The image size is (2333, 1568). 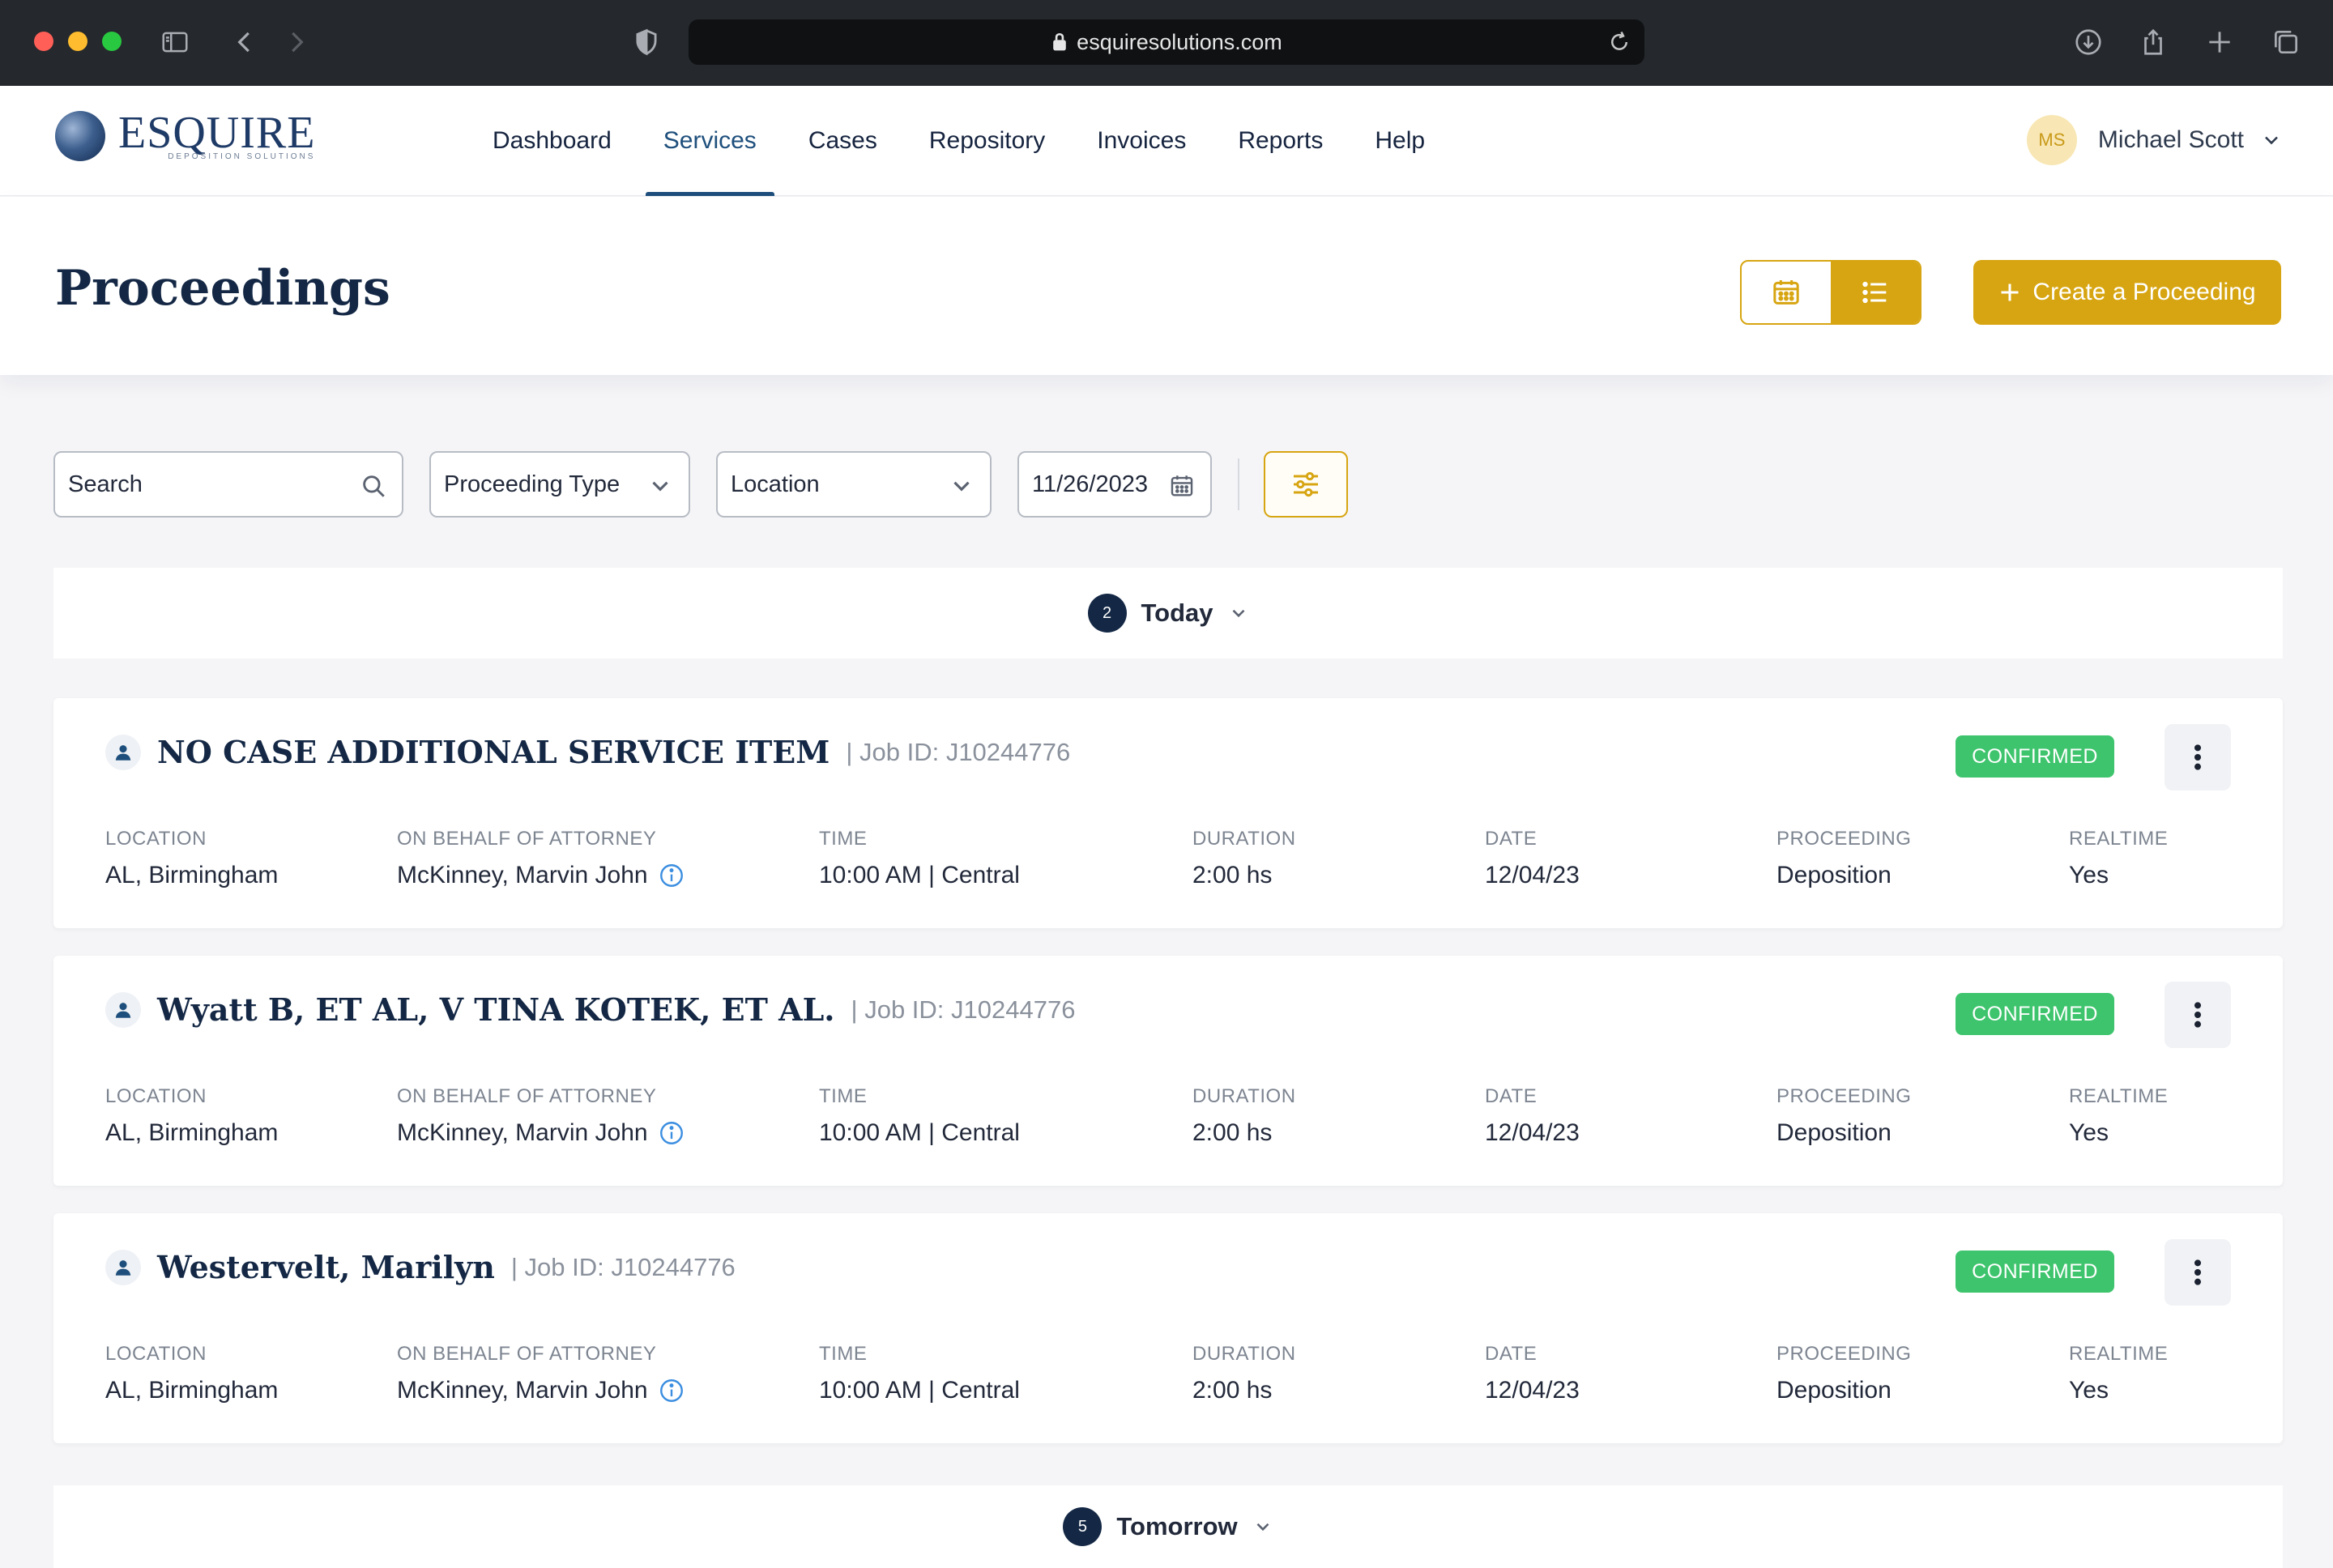 I want to click on nav-help: Help, so click(x=1400, y=141).